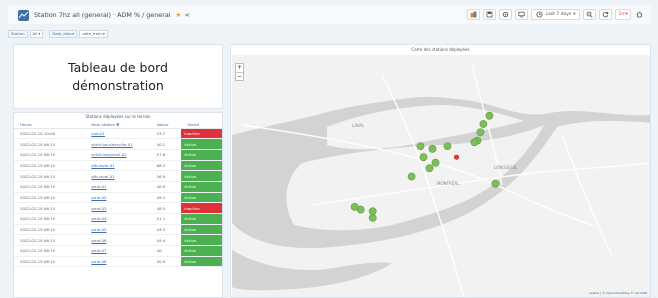 The height and width of the screenshot is (298, 658). Describe the element at coordinates (201, 134) in the screenshot. I see `cell-status: Inactive` at that location.